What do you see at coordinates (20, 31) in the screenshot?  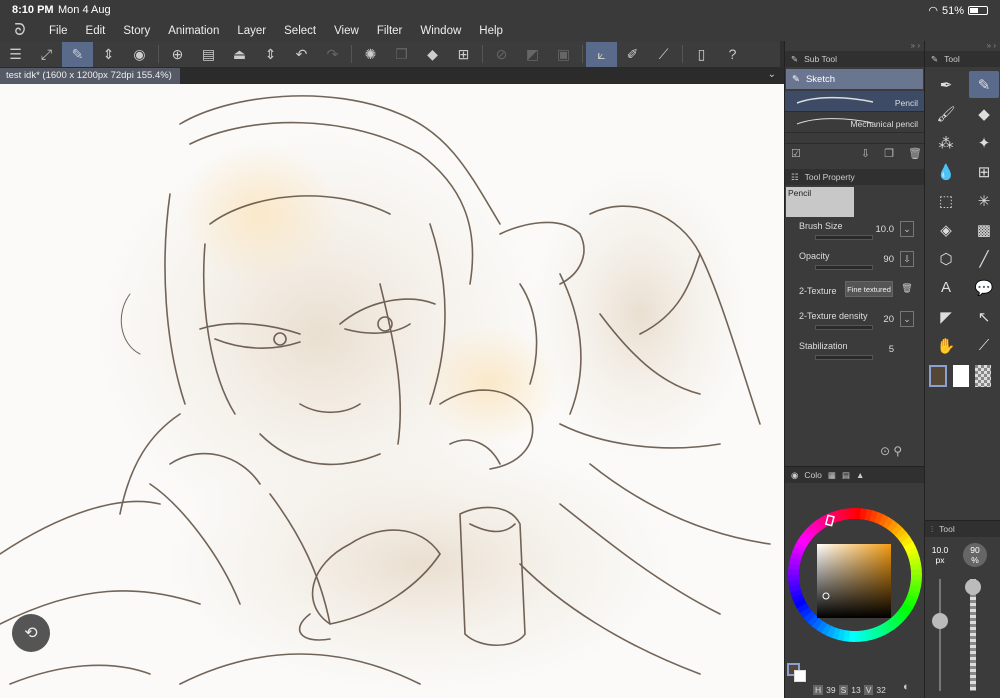 I see `app-logo-icon: ᘐ` at bounding box center [20, 31].